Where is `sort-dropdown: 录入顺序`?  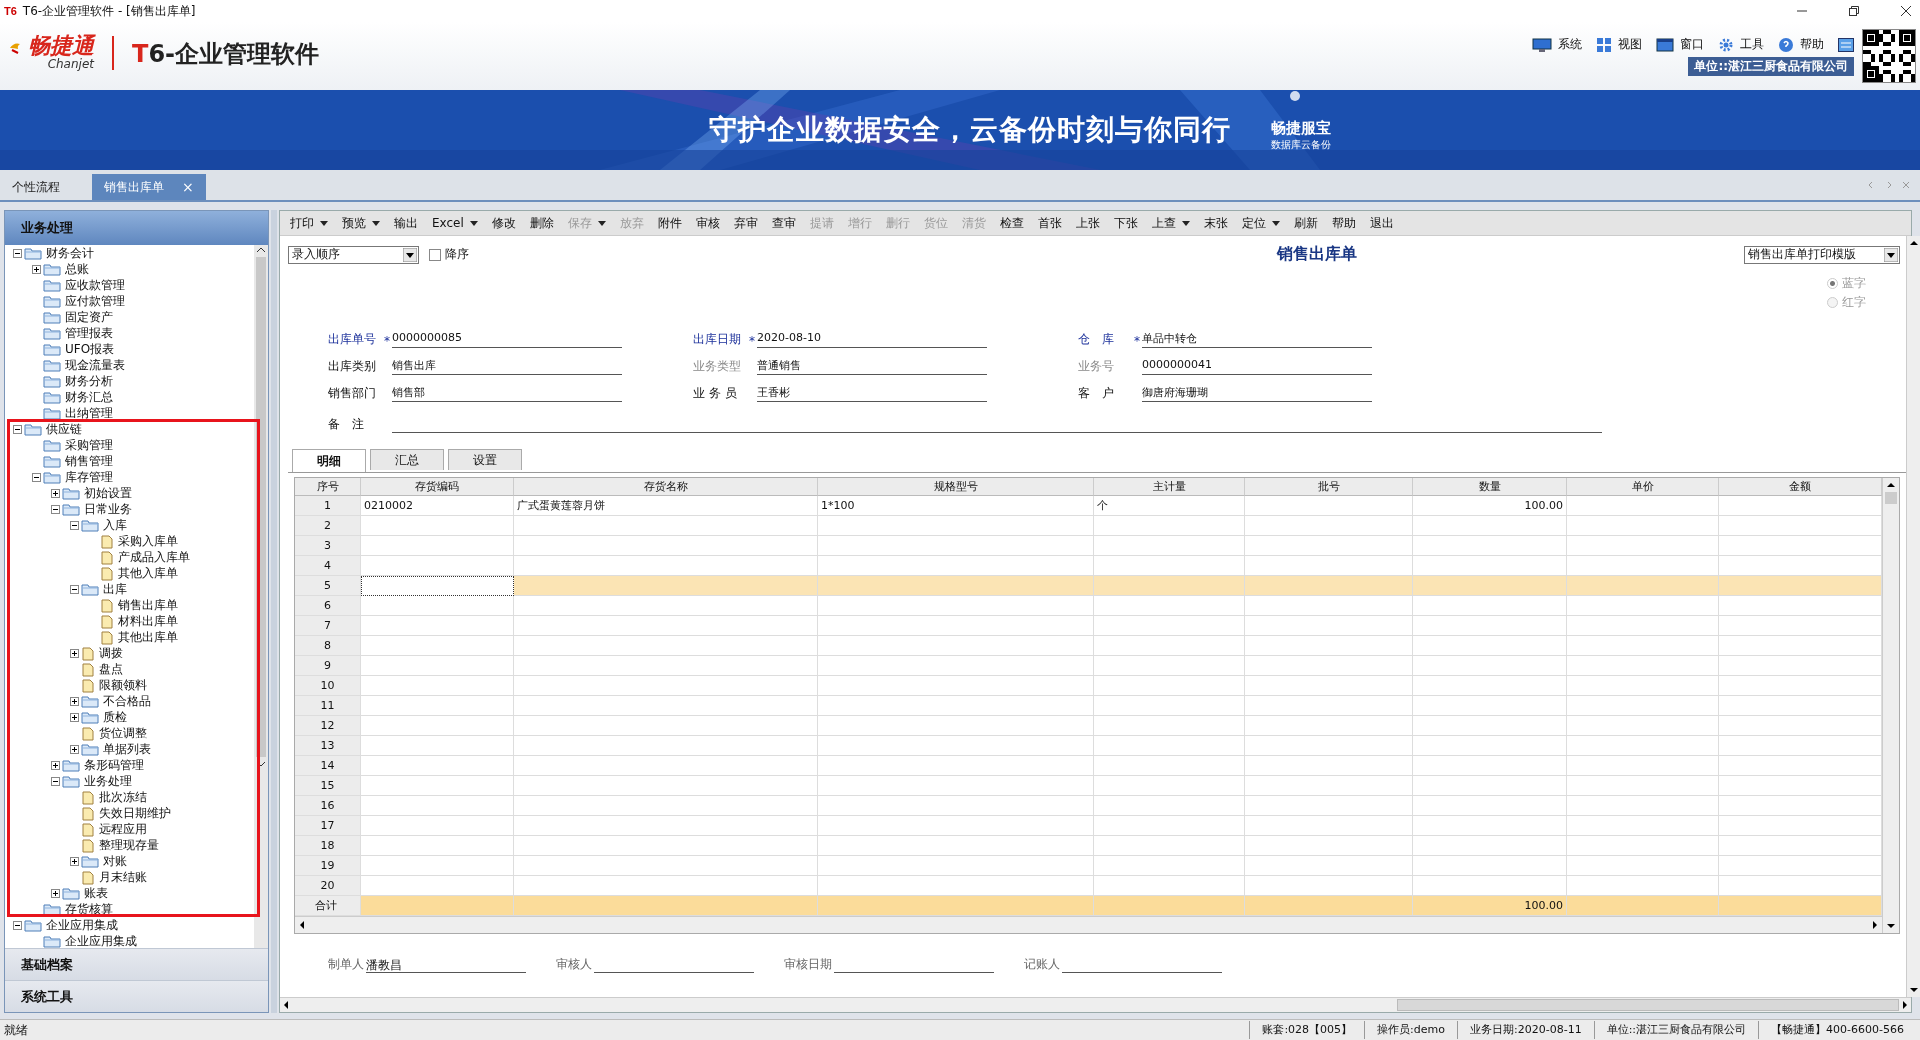
sort-dropdown: 录入顺序 is located at coordinates (353, 254).